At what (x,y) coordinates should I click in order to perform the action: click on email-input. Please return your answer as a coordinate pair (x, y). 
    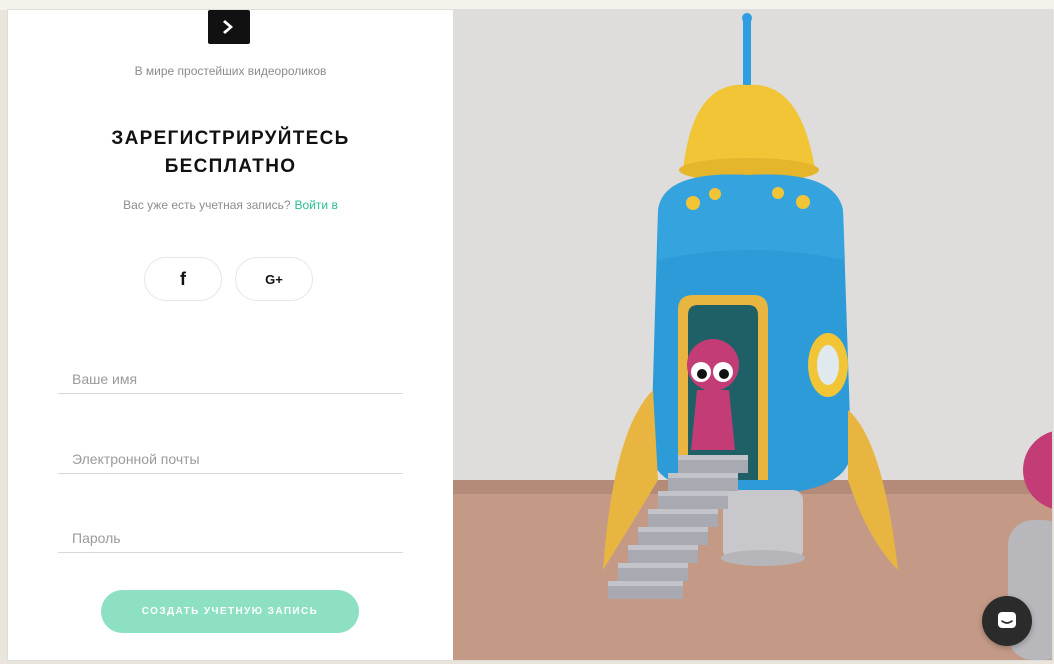
    Looking at the image, I should click on (237, 459).